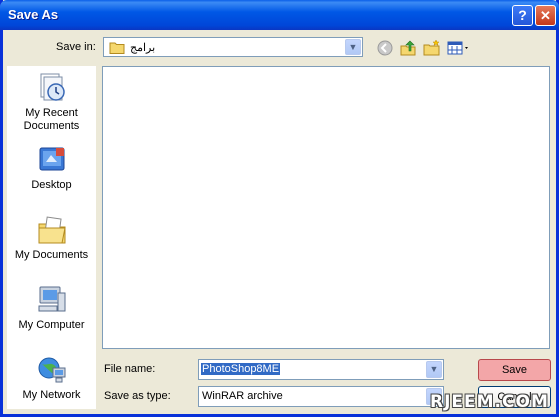 This screenshot has width=559, height=417. Describe the element at coordinates (242, 396) in the screenshot. I see `save-as-type-value: WinRAR archive` at that location.